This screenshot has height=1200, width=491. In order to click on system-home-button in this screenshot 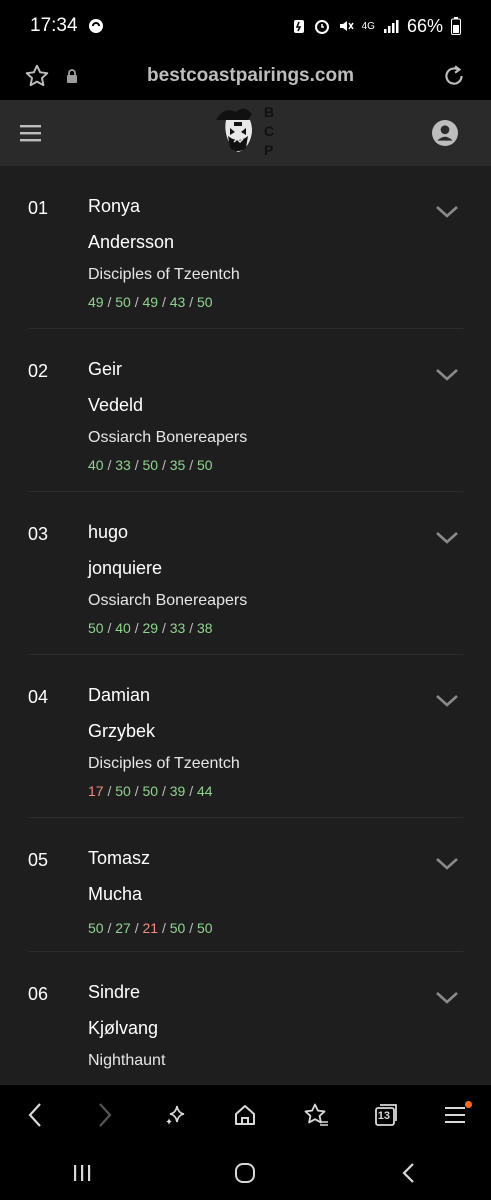, I will do `click(245, 1173)`.